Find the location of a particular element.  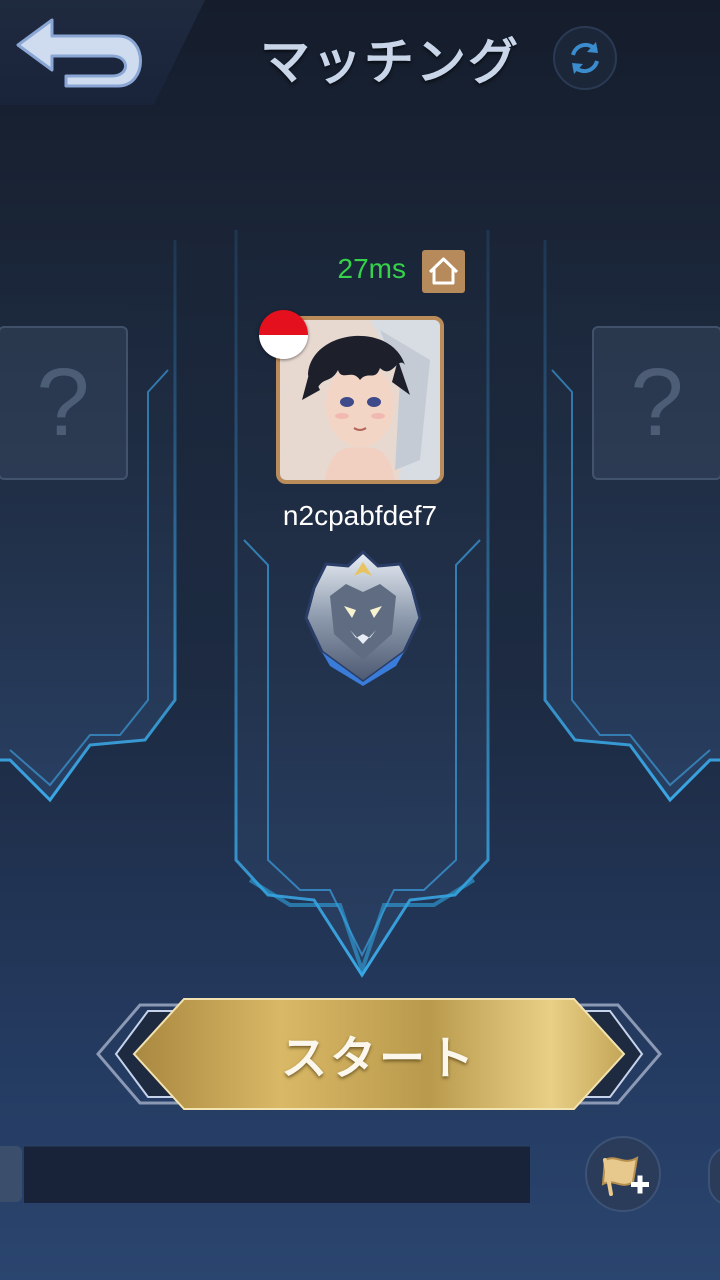

refresh-button is located at coordinates (585, 58).